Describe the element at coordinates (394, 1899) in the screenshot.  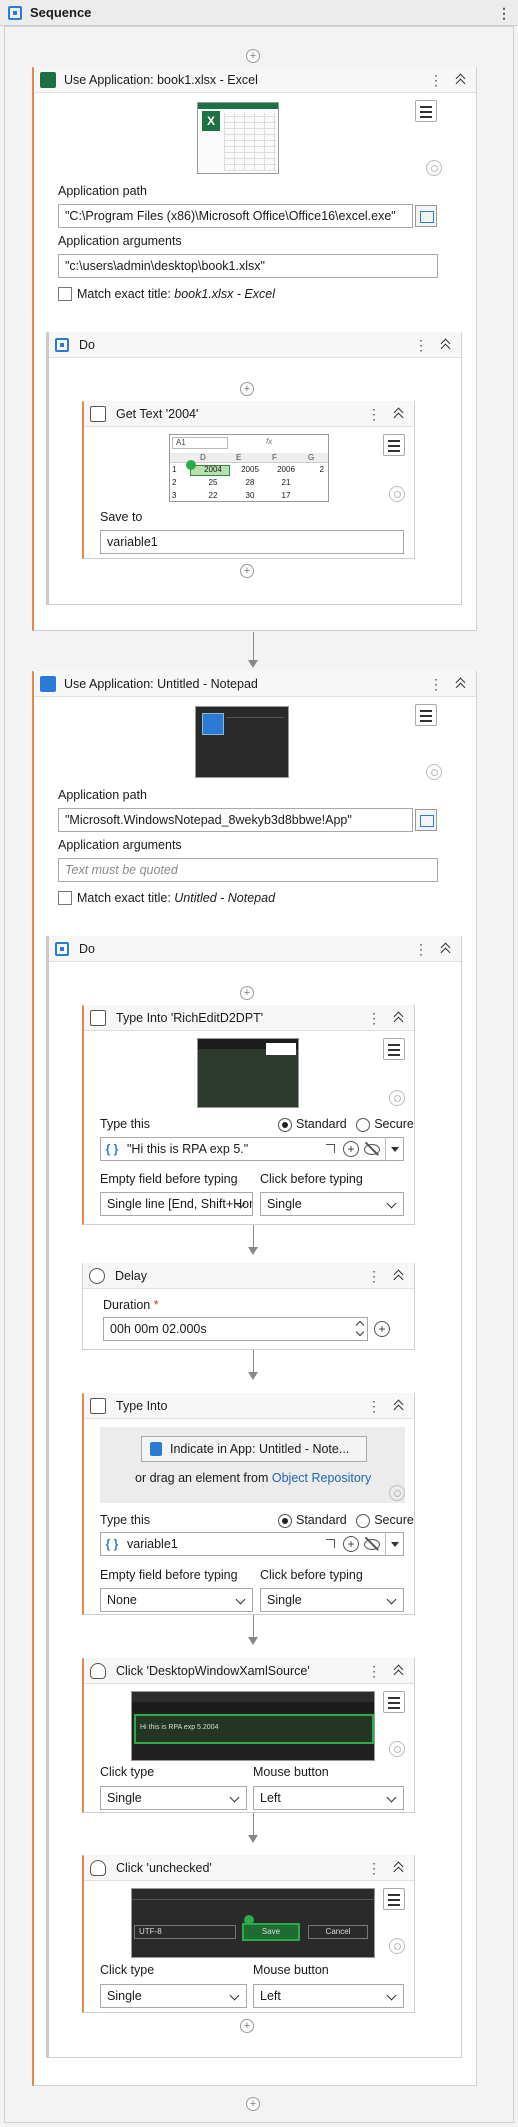
I see `click-unchecked-options-button` at that location.